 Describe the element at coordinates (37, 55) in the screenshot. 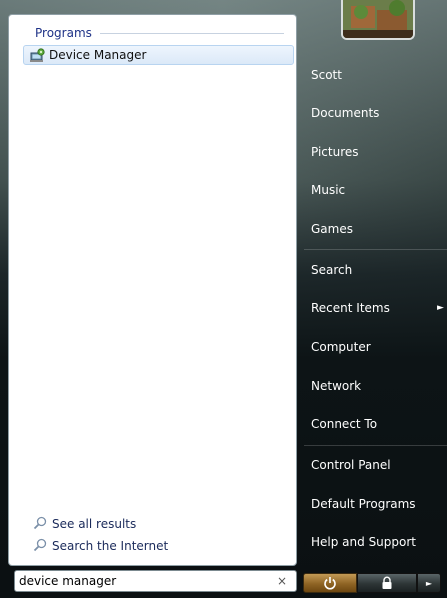

I see `device-manager-icon` at that location.